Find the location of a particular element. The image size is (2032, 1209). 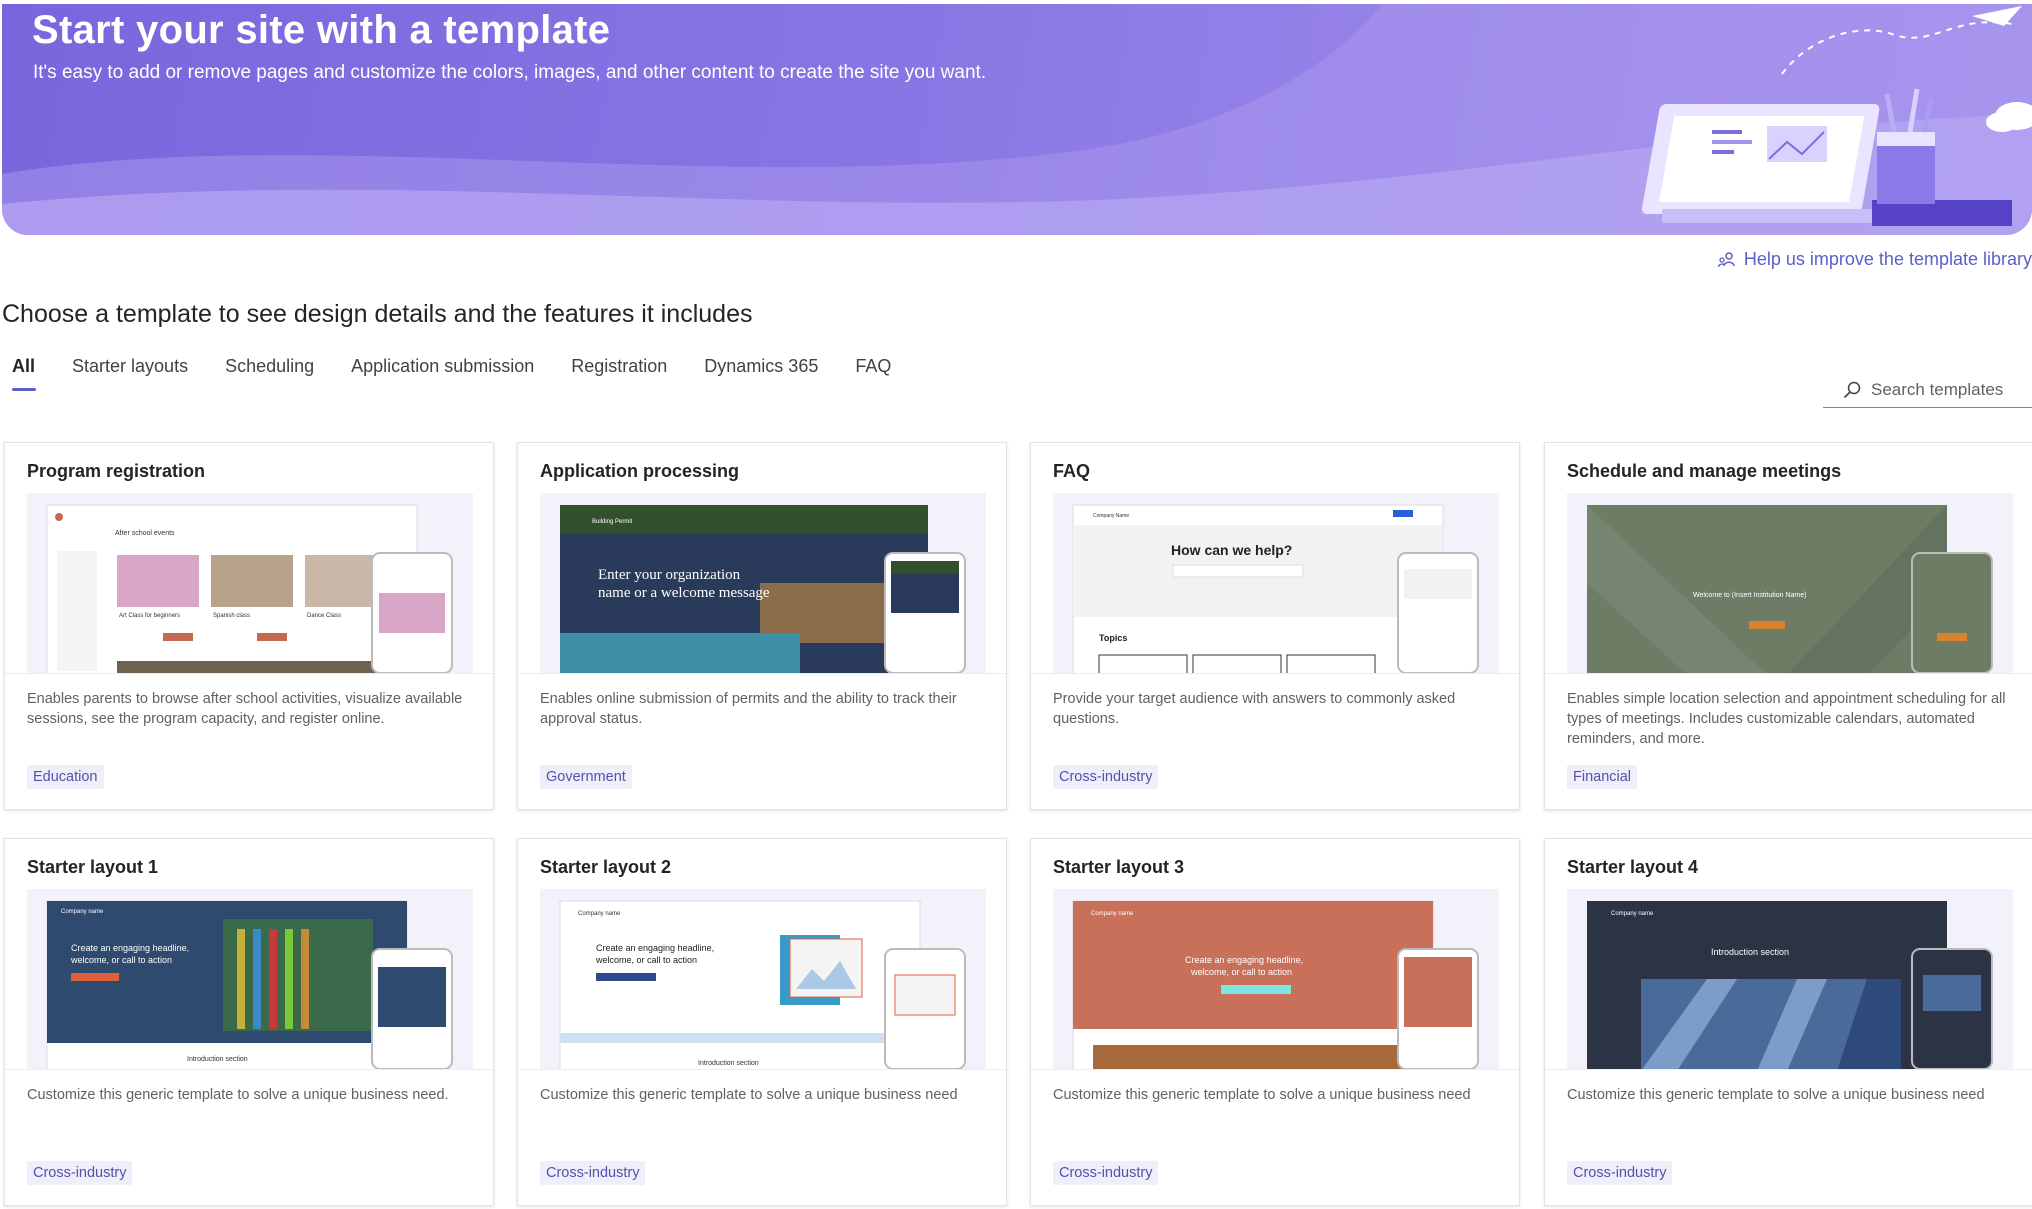

preview-brand: Company Name is located at coordinates (1111, 516).